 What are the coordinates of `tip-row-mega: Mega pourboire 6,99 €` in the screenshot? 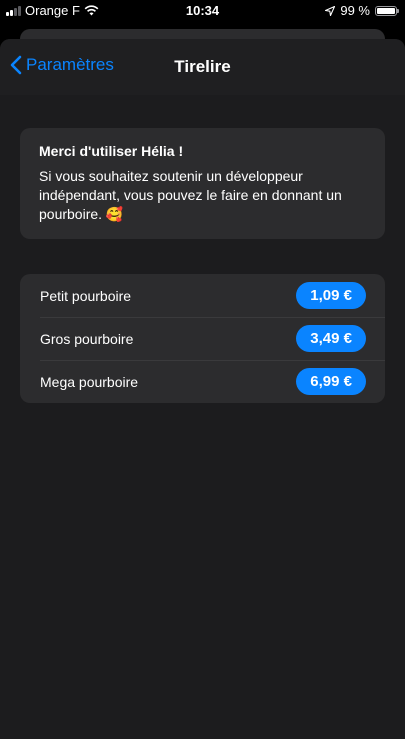 It's located at (202, 381).